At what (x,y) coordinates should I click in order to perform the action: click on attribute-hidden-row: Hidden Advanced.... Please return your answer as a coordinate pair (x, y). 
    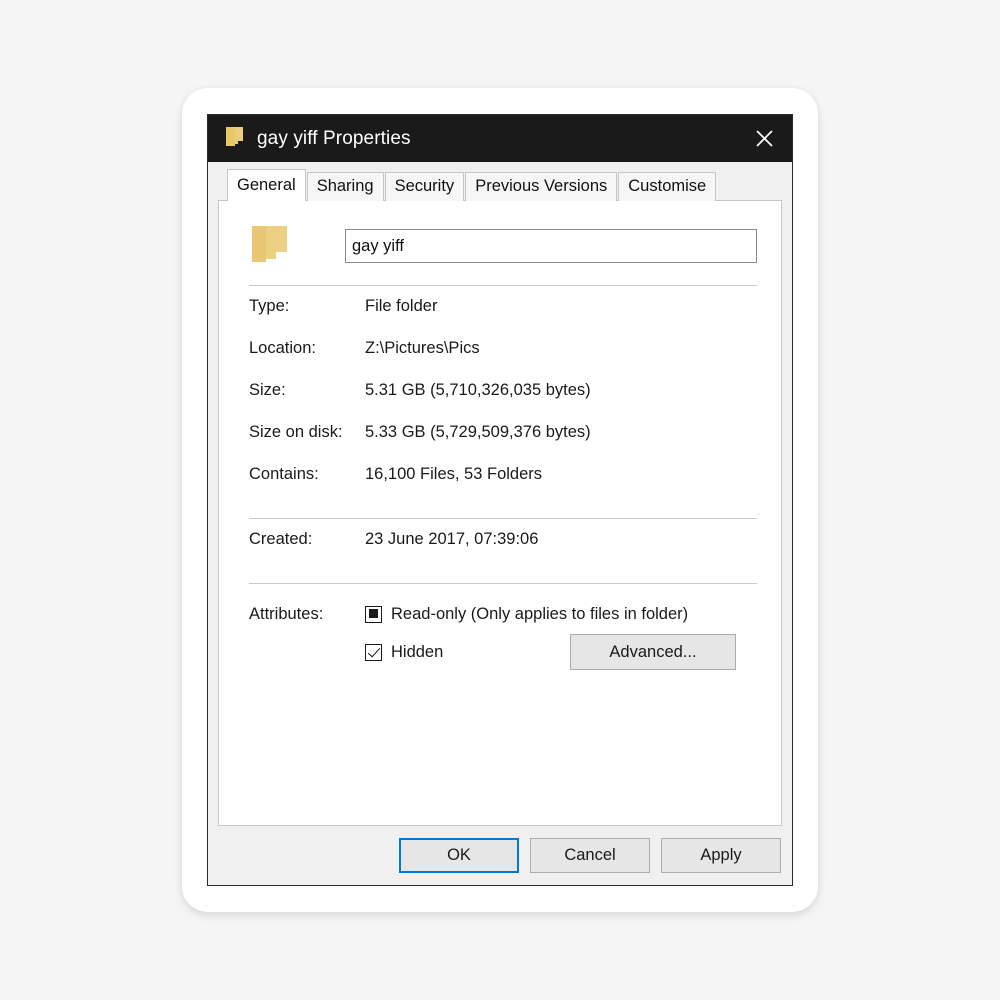
    Looking at the image, I should click on (562, 652).